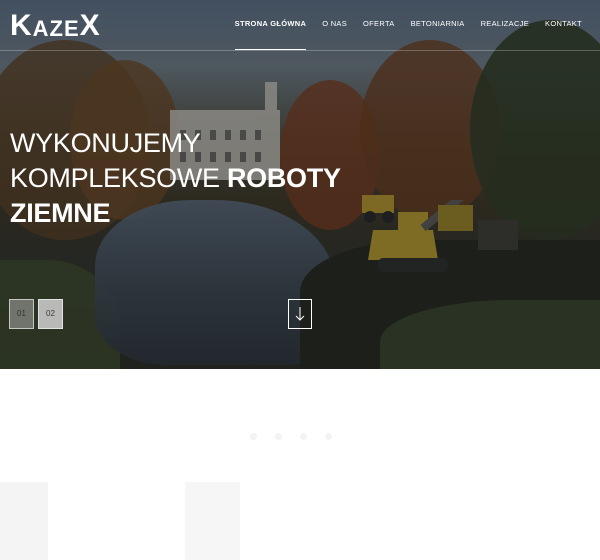 The width and height of the screenshot is (600, 560). Describe the element at coordinates (105, 143) in the screenshot. I see `headline-line-1: WYKONUJEMY` at that location.